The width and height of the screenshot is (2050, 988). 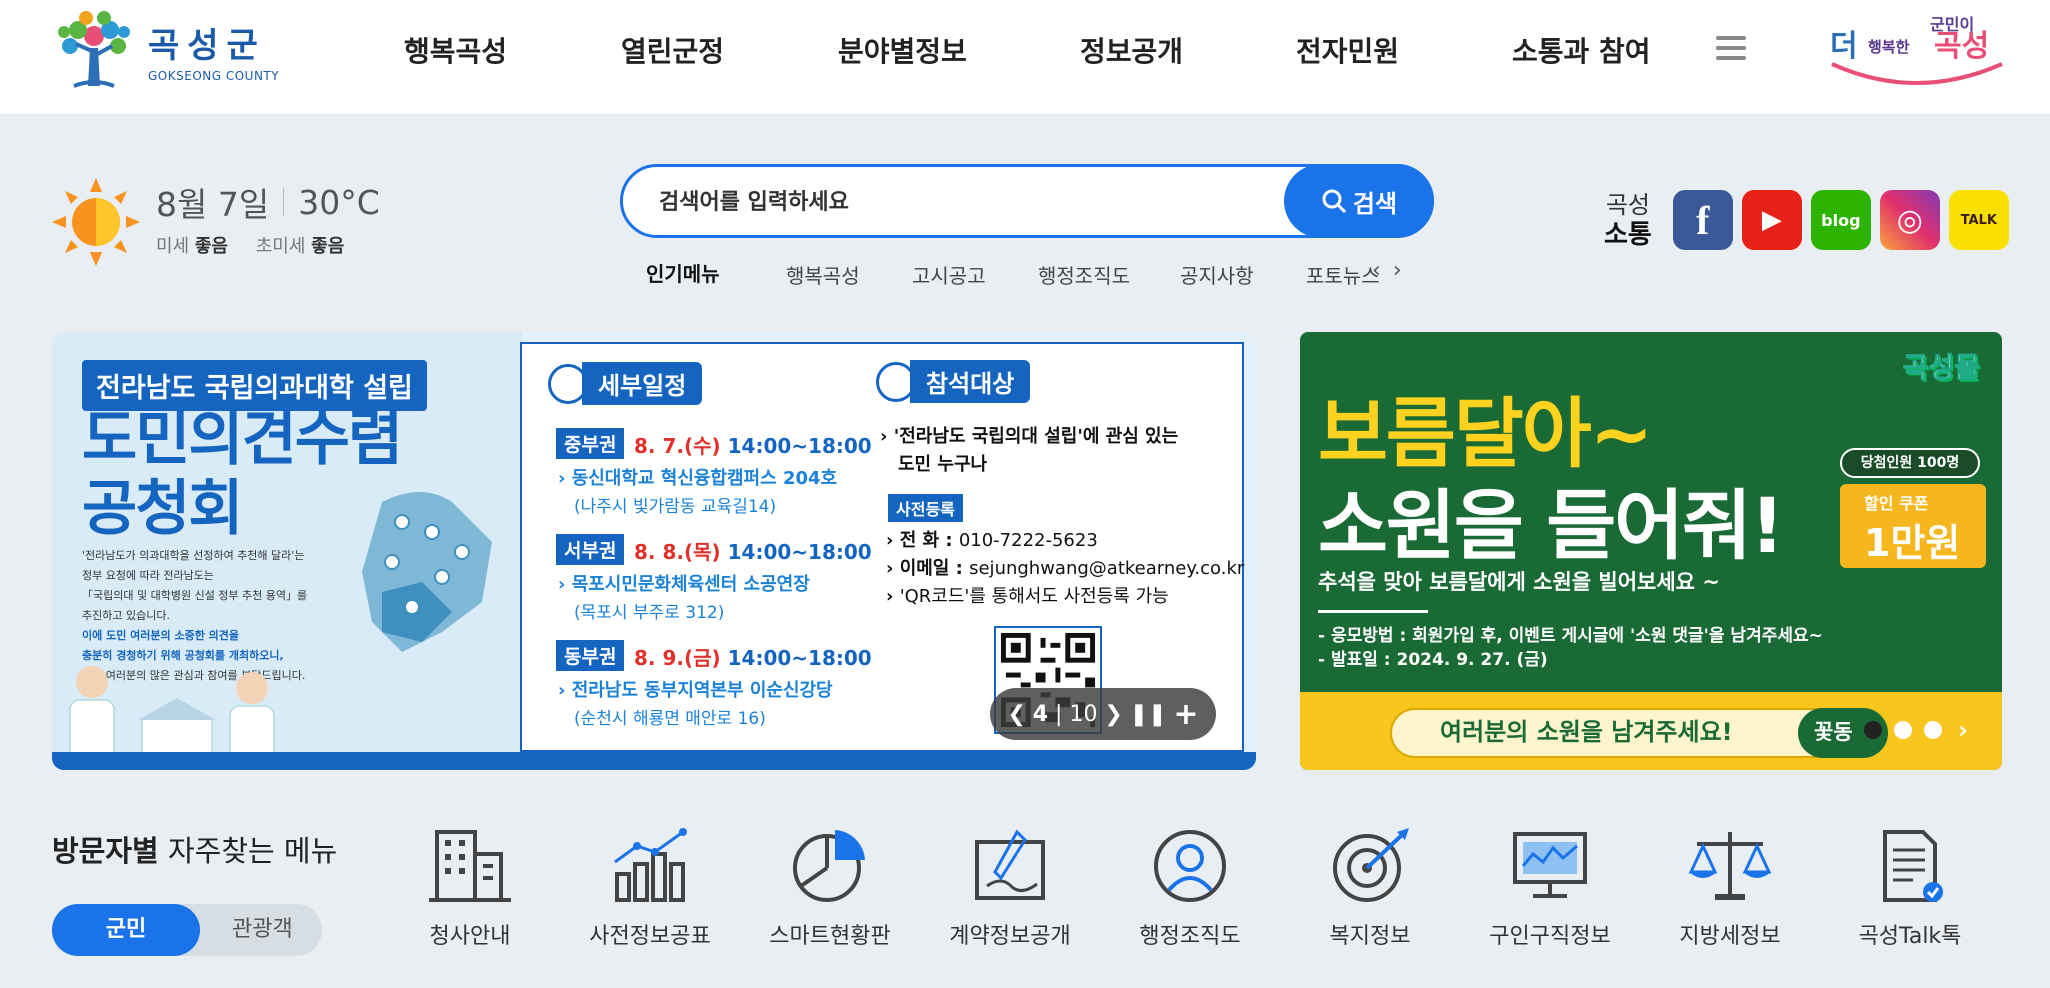 What do you see at coordinates (207, 45) in the screenshot?
I see `logo-title-ko: 곡성군` at bounding box center [207, 45].